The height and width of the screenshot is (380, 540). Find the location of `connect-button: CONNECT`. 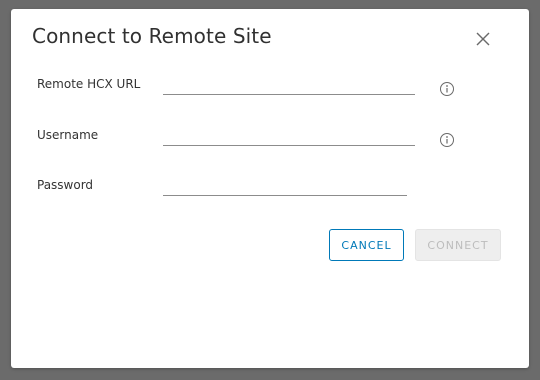

connect-button: CONNECT is located at coordinates (458, 245).